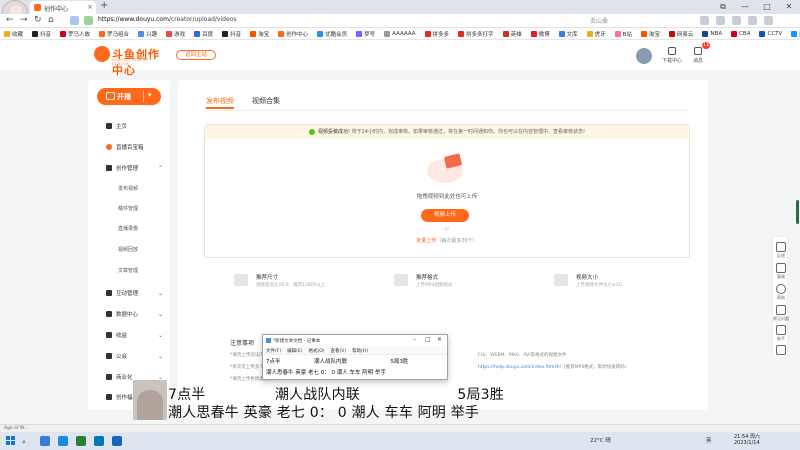 This screenshot has height=450, width=800. I want to click on sidebar-item-toolbox: 直播百宝箱, so click(125, 147).